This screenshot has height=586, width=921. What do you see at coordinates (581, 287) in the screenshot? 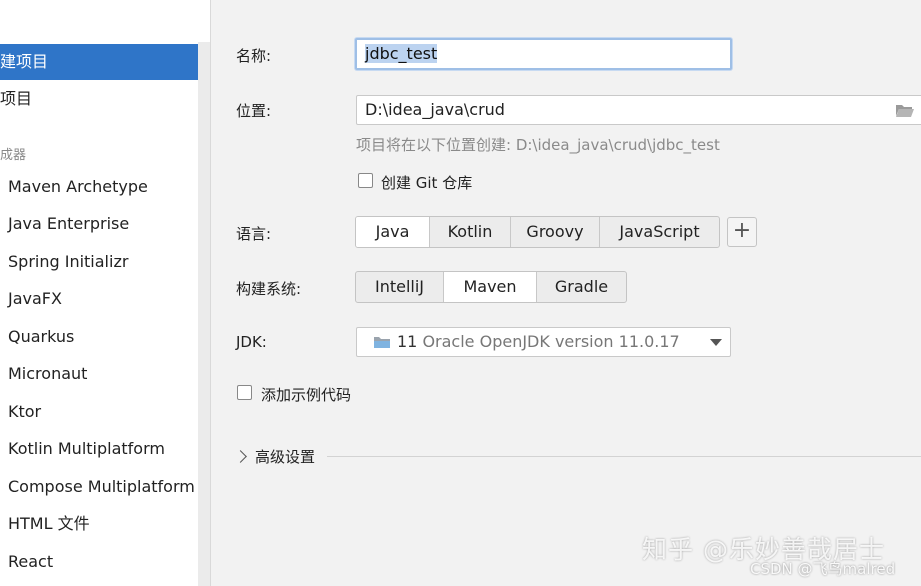
I see `build-gradle-button: Gradle` at bounding box center [581, 287].